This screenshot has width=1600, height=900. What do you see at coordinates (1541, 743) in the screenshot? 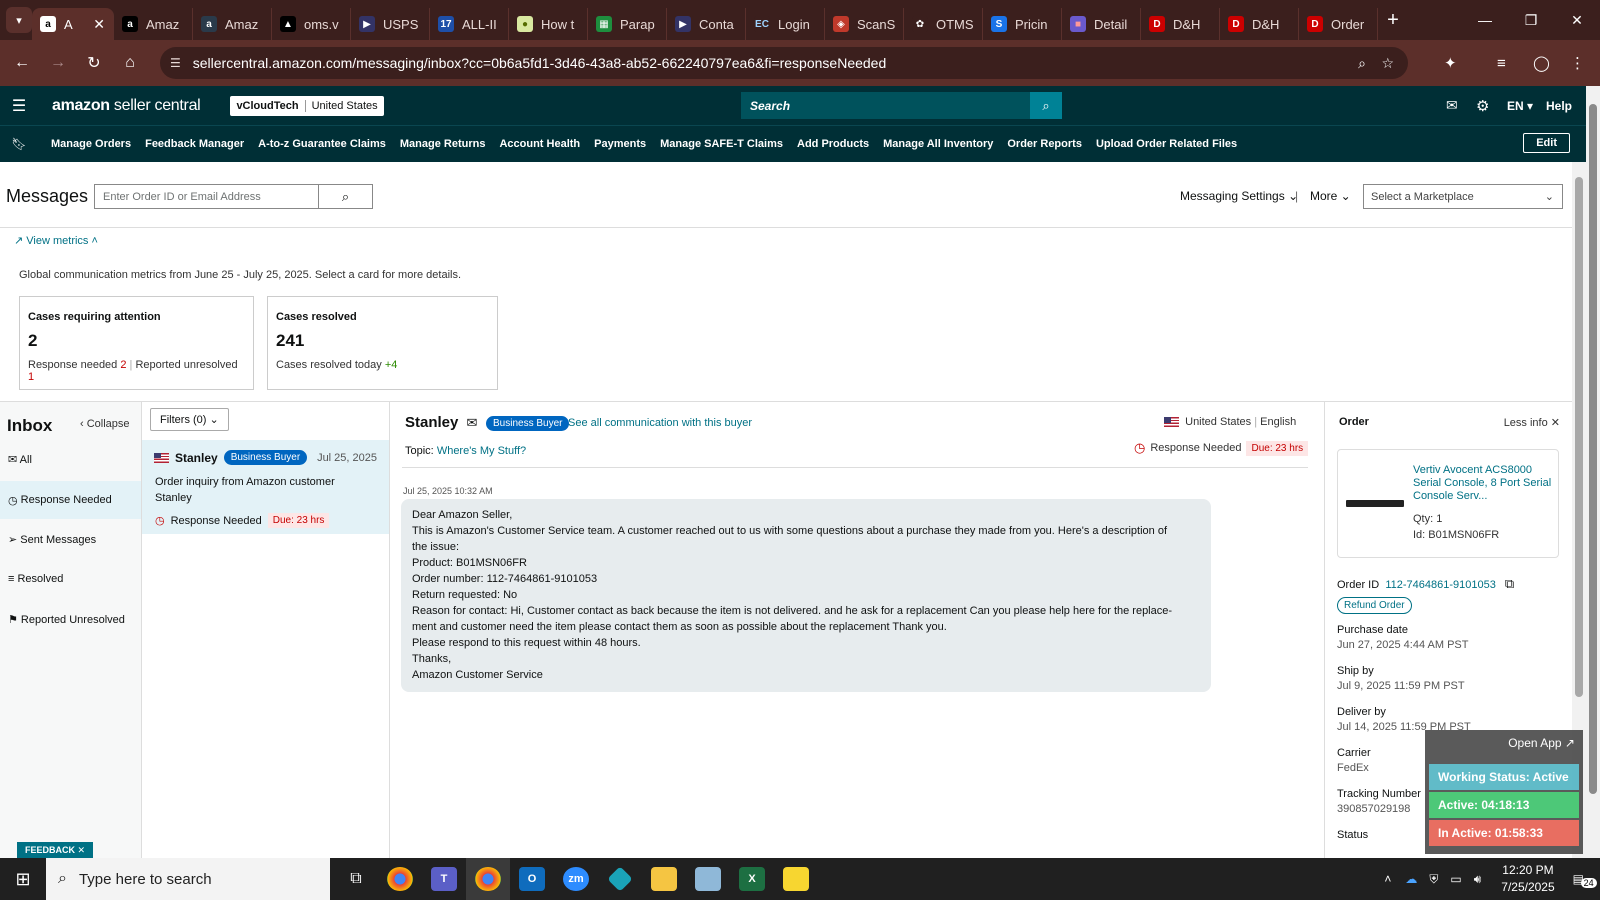
I see `open-app-link: Open App ↗` at bounding box center [1541, 743].